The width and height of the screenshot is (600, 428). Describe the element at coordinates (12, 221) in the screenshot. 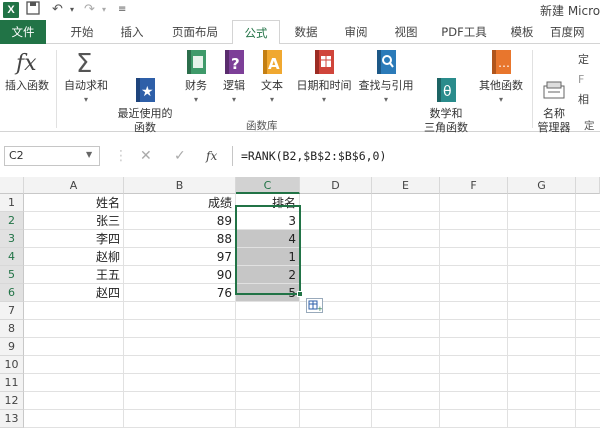

I see `row-header-2: 2` at that location.